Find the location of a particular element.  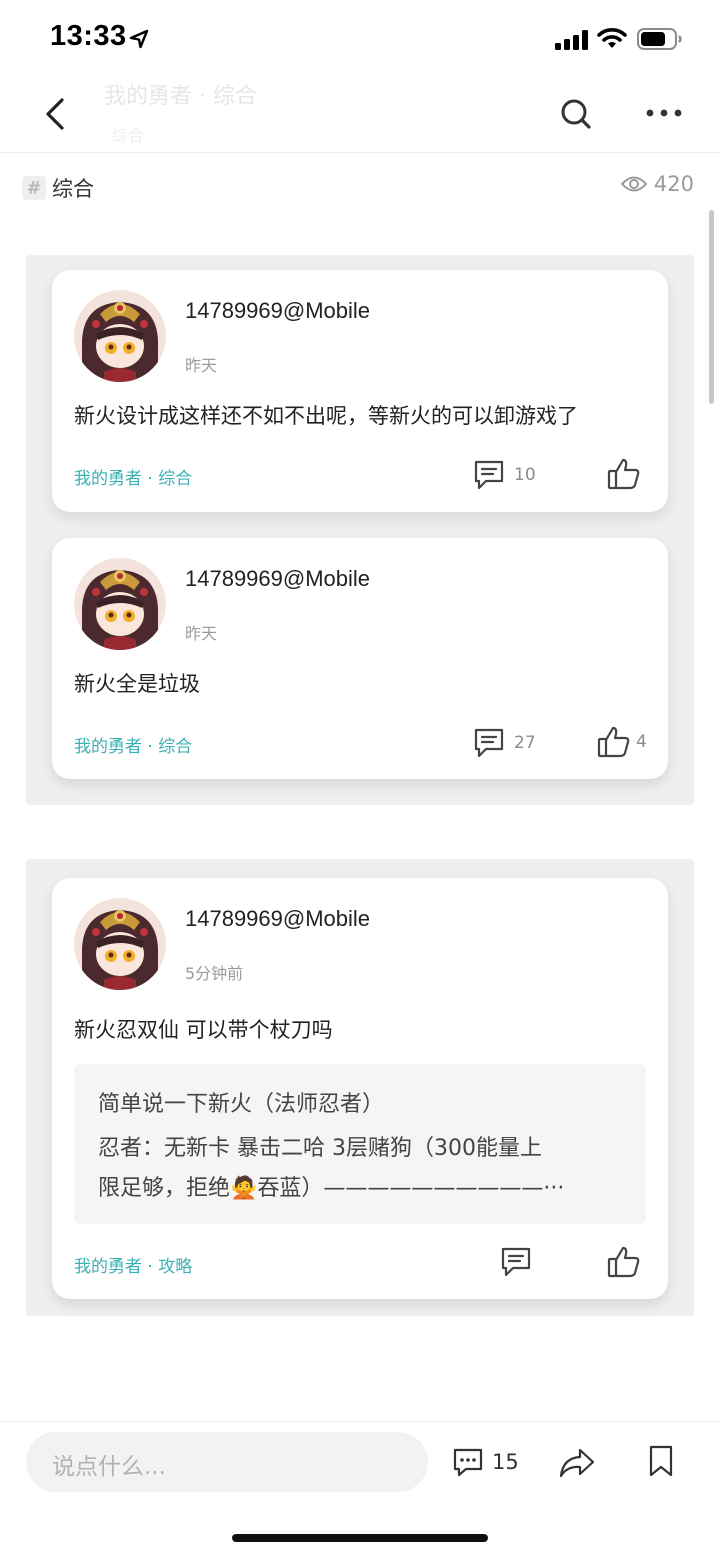

comment-button: 27 is located at coordinates (504, 743).